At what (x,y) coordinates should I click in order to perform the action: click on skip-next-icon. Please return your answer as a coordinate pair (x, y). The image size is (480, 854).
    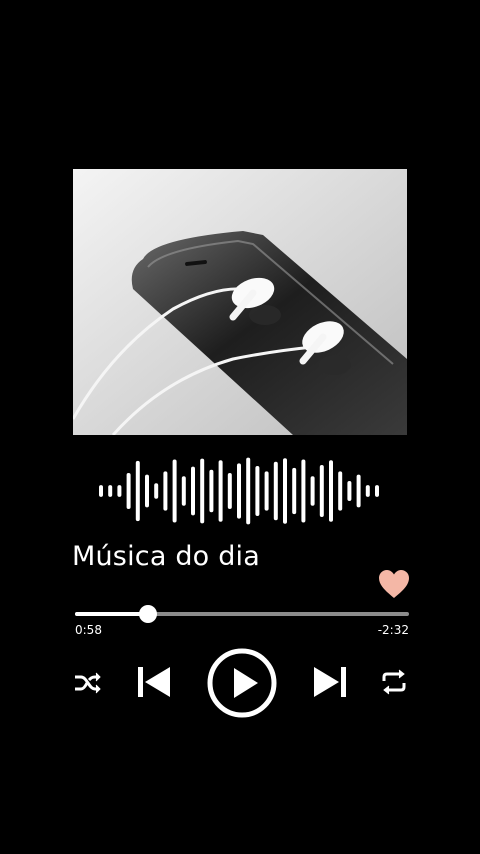
    Looking at the image, I should click on (330, 682).